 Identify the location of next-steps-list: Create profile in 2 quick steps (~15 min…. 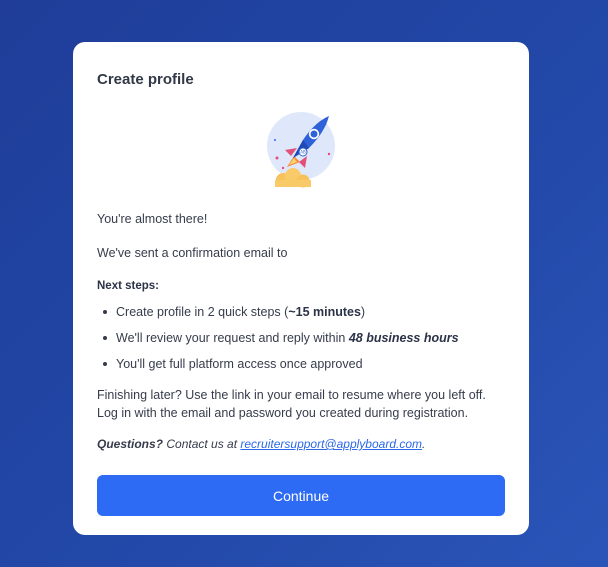
(278, 342).